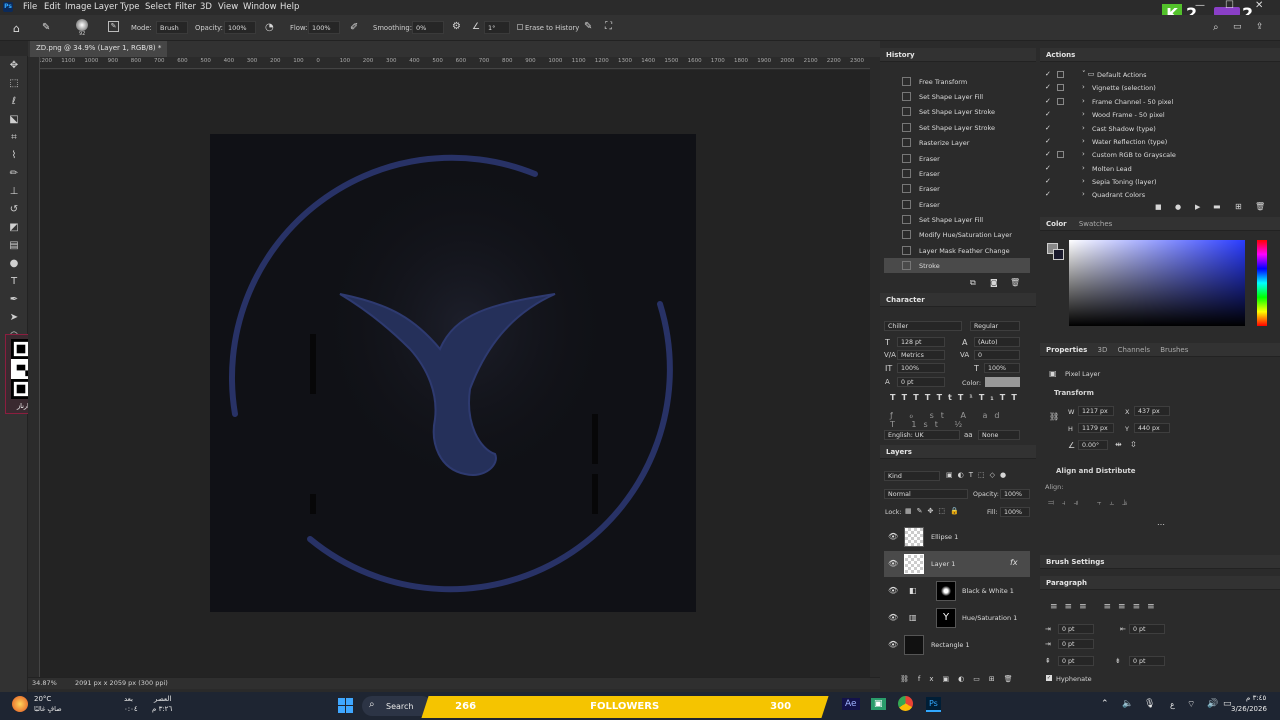  Describe the element at coordinates (1155, 115) in the screenshot. I see `action-item: ✓ › Wood Frame - 50 pixel` at that location.